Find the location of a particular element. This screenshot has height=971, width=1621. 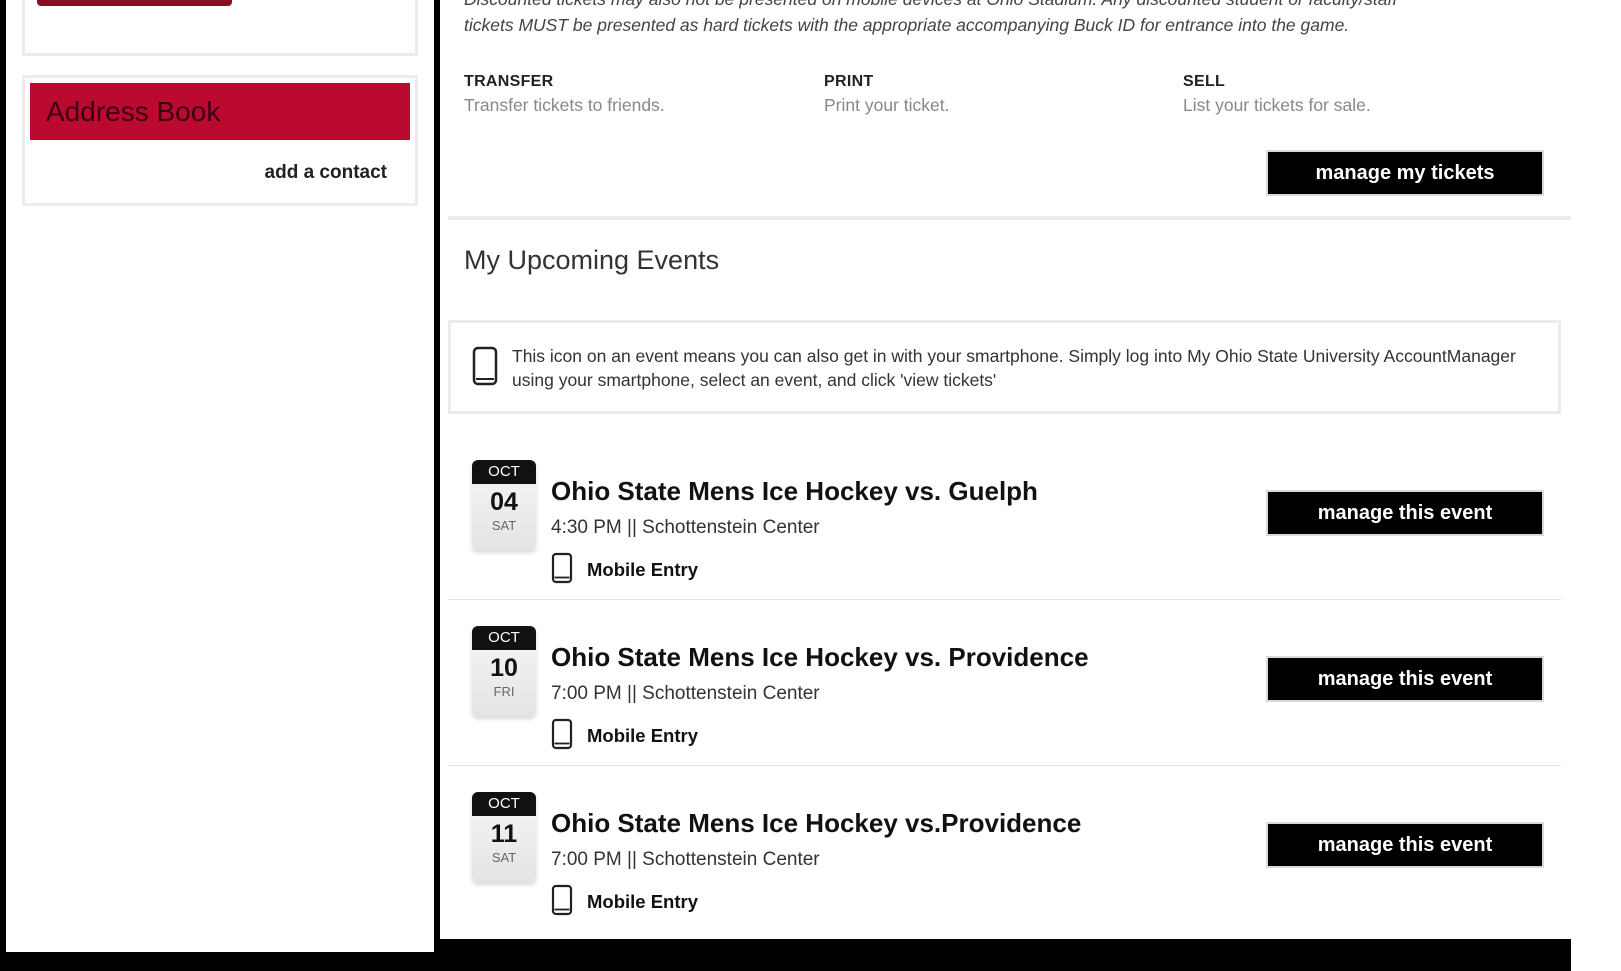

print-title: PRINT is located at coordinates (849, 81).